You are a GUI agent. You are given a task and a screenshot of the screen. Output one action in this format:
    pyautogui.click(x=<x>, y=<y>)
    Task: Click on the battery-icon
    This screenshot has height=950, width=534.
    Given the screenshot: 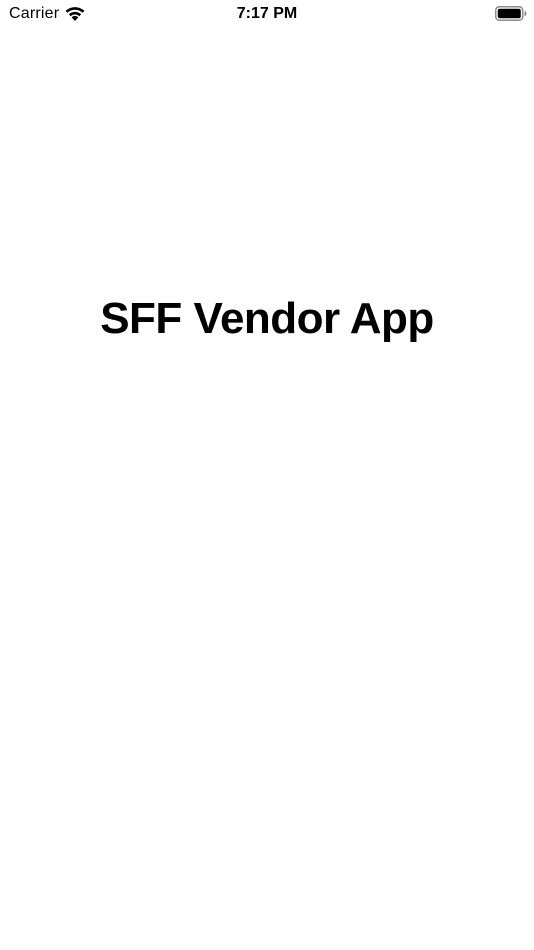 What is the action you would take?
    pyautogui.click(x=511, y=13)
    